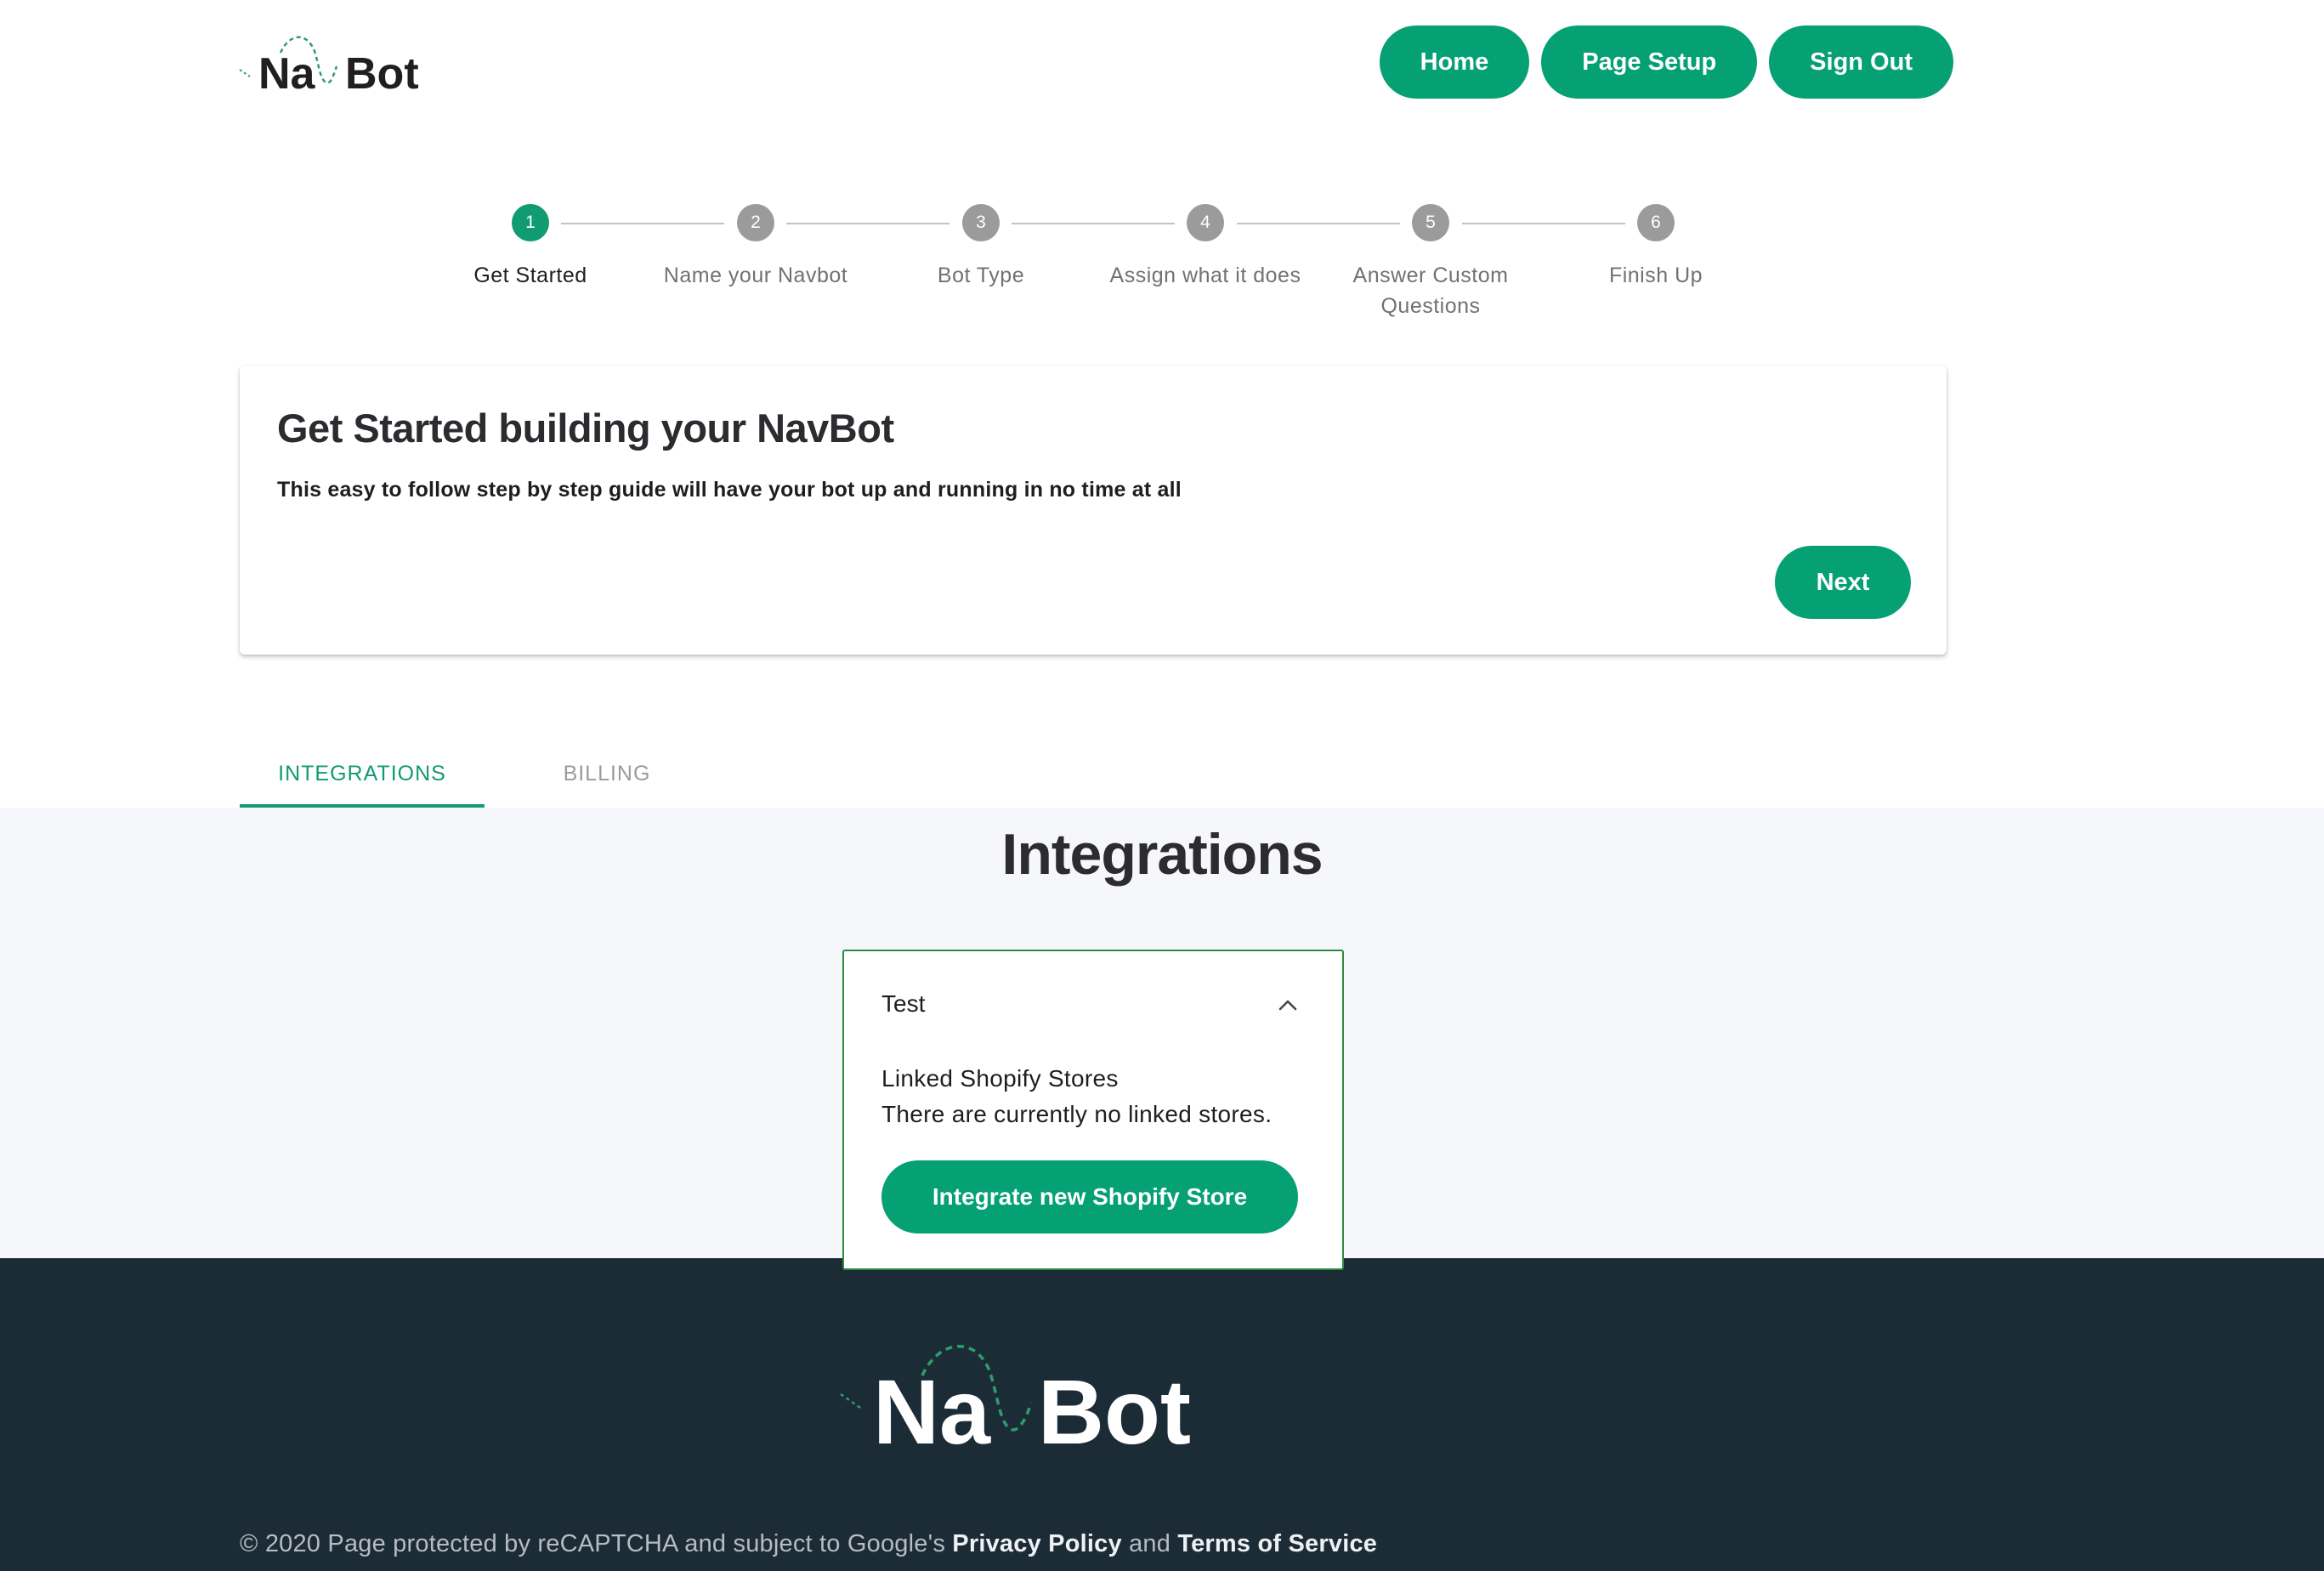 This screenshot has width=2324, height=1571. I want to click on step-number: 5, so click(1430, 222).